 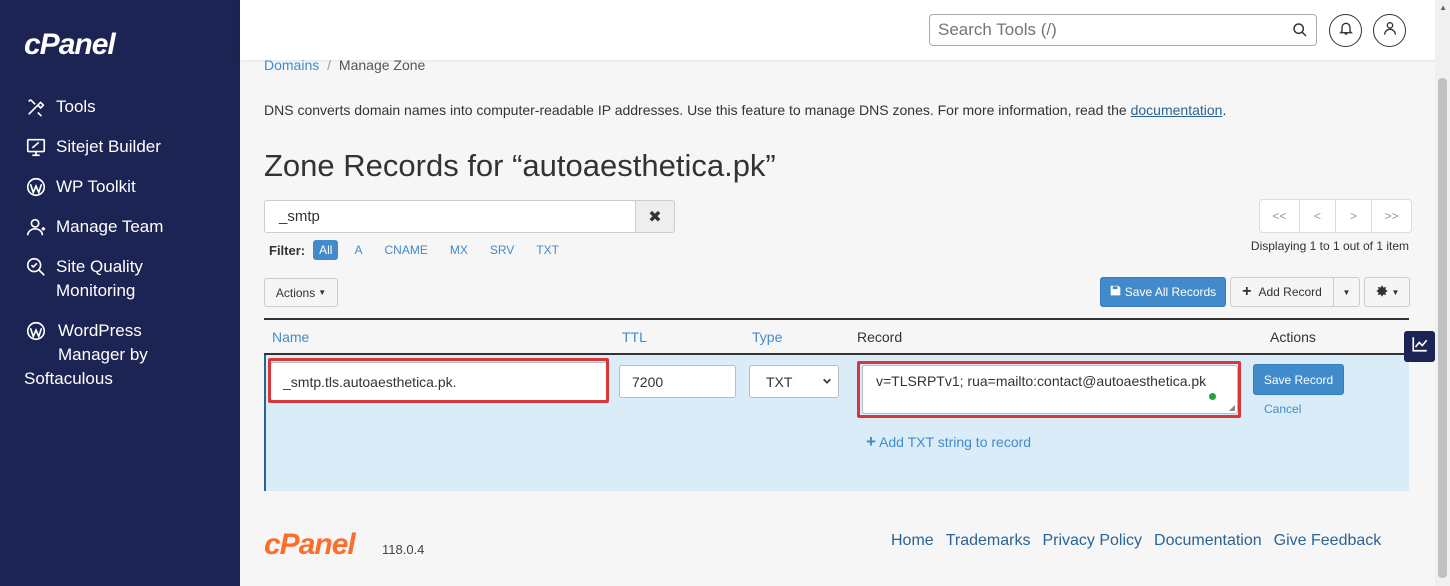 I want to click on breadcrumb-current: Manage Zone, so click(x=382, y=65).